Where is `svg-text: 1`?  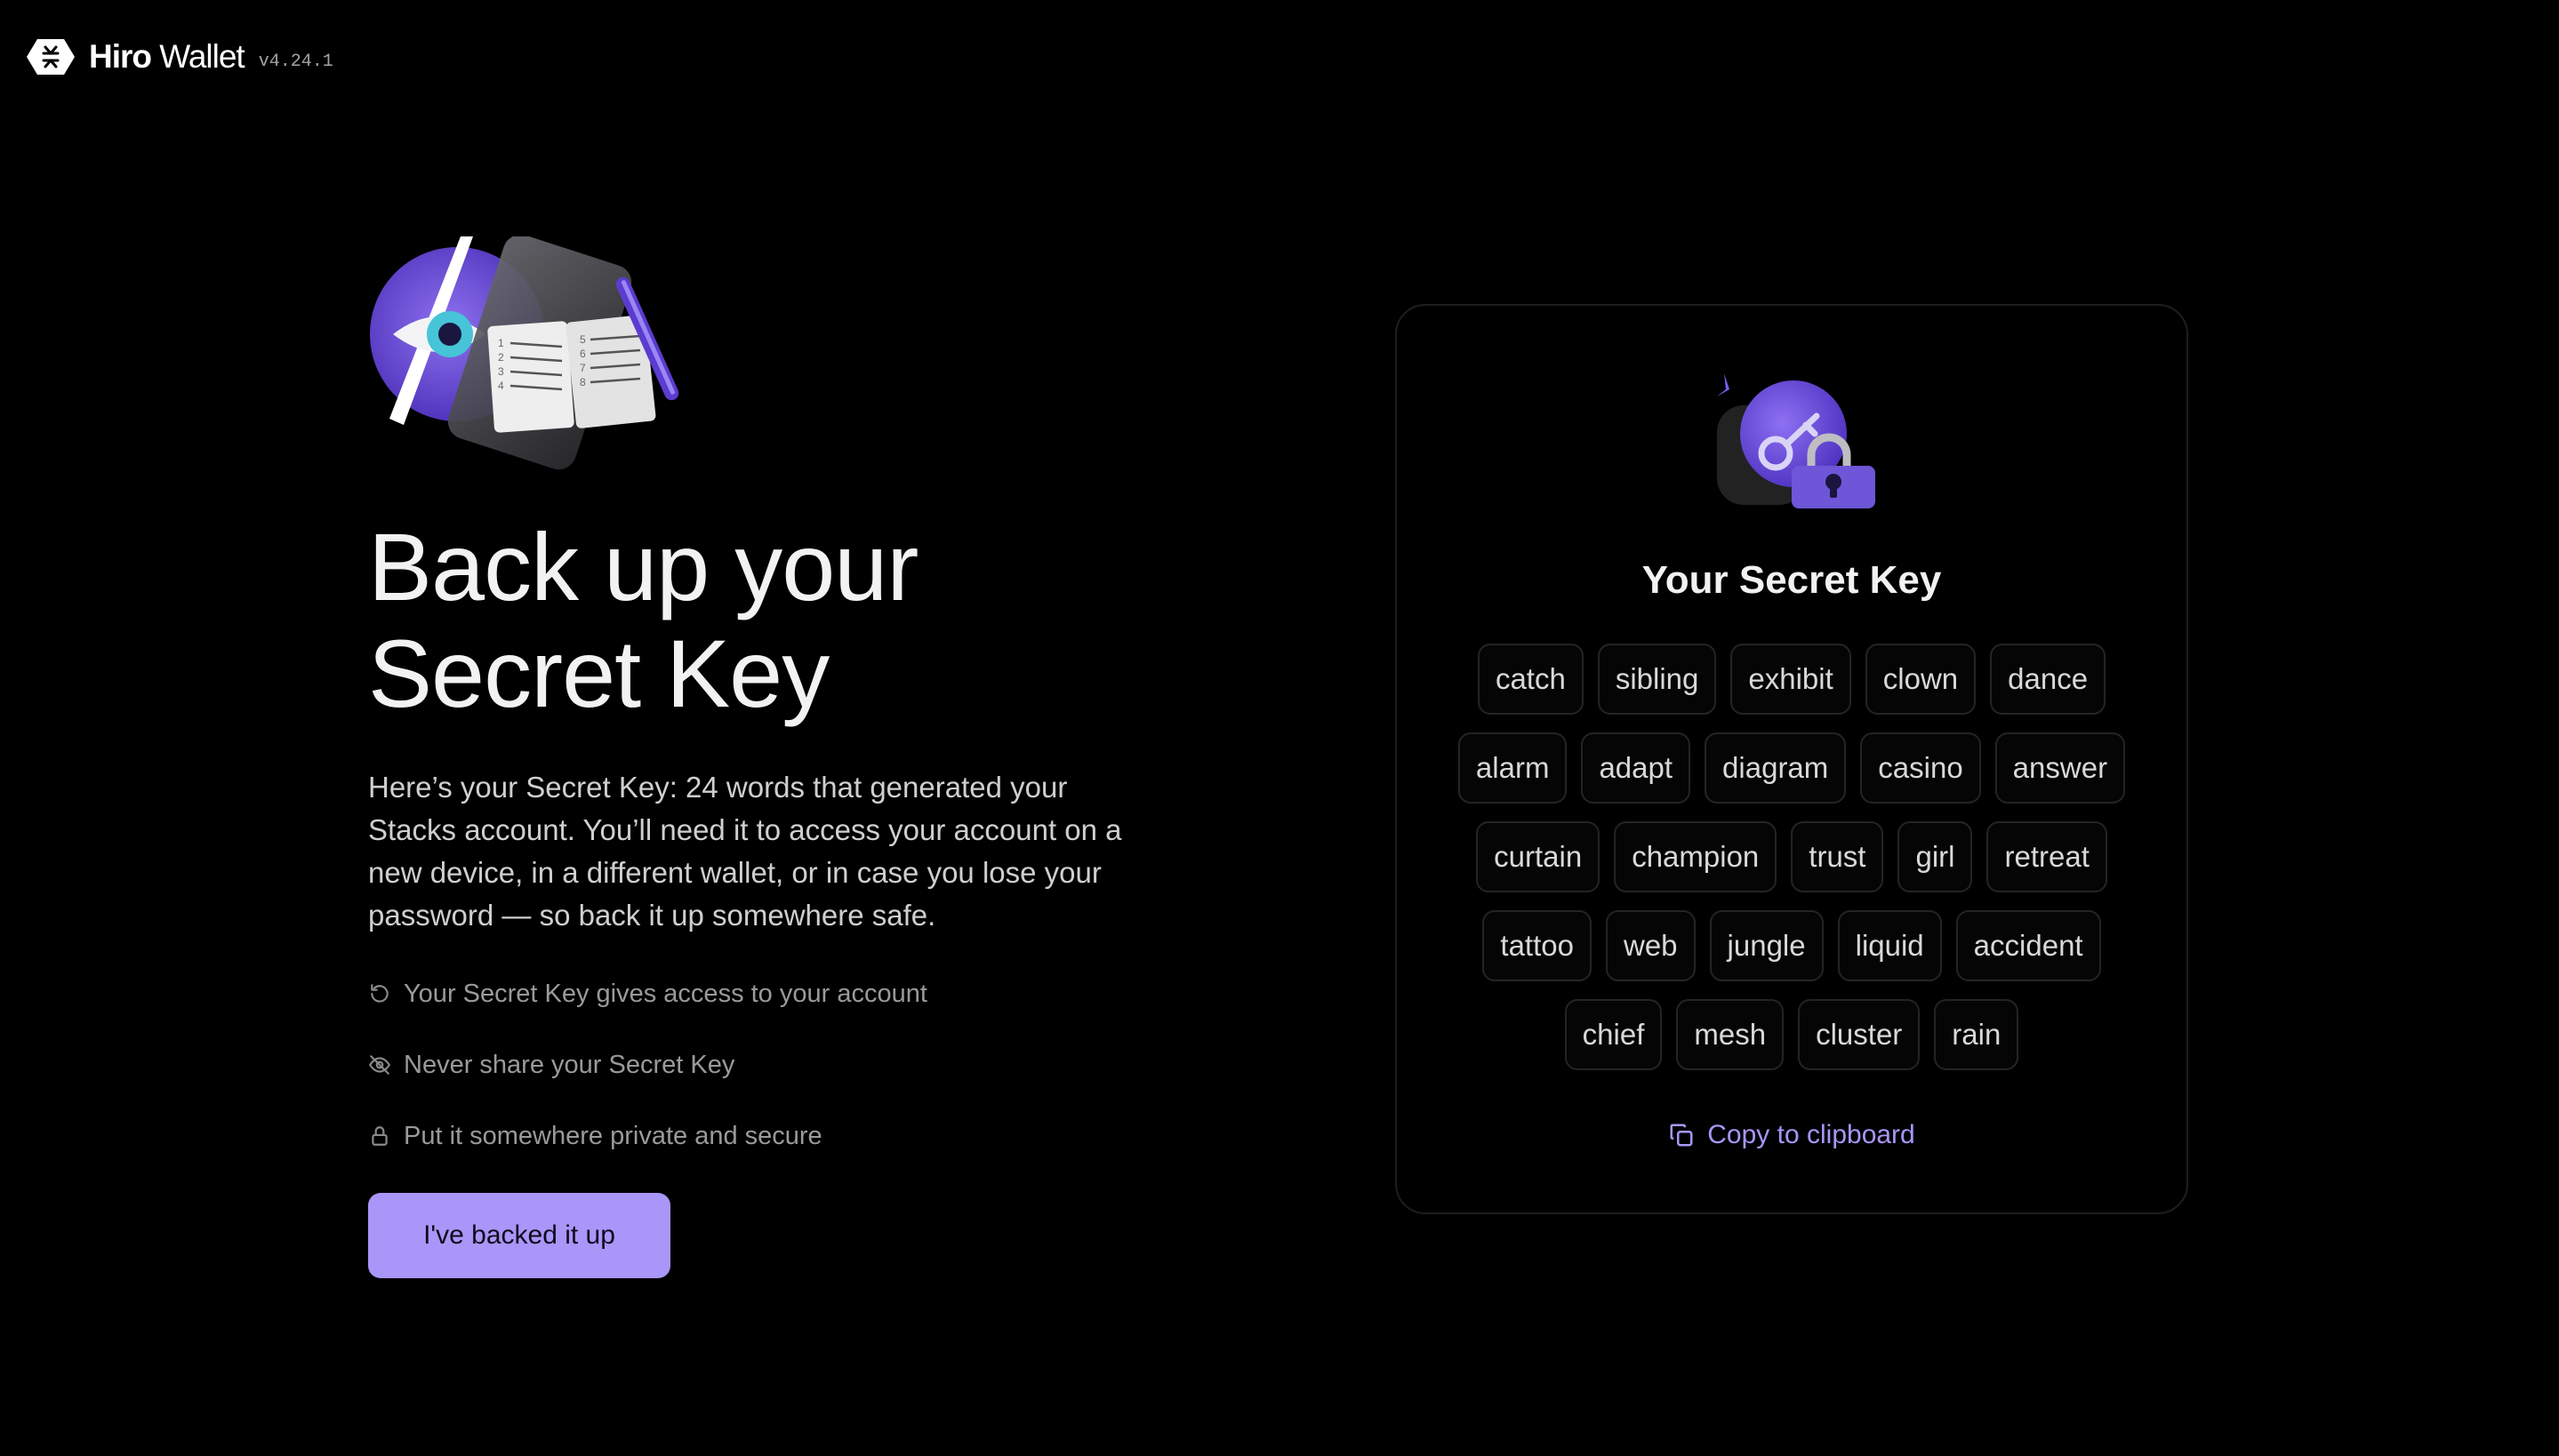
svg-text: 1 is located at coordinates (501, 343).